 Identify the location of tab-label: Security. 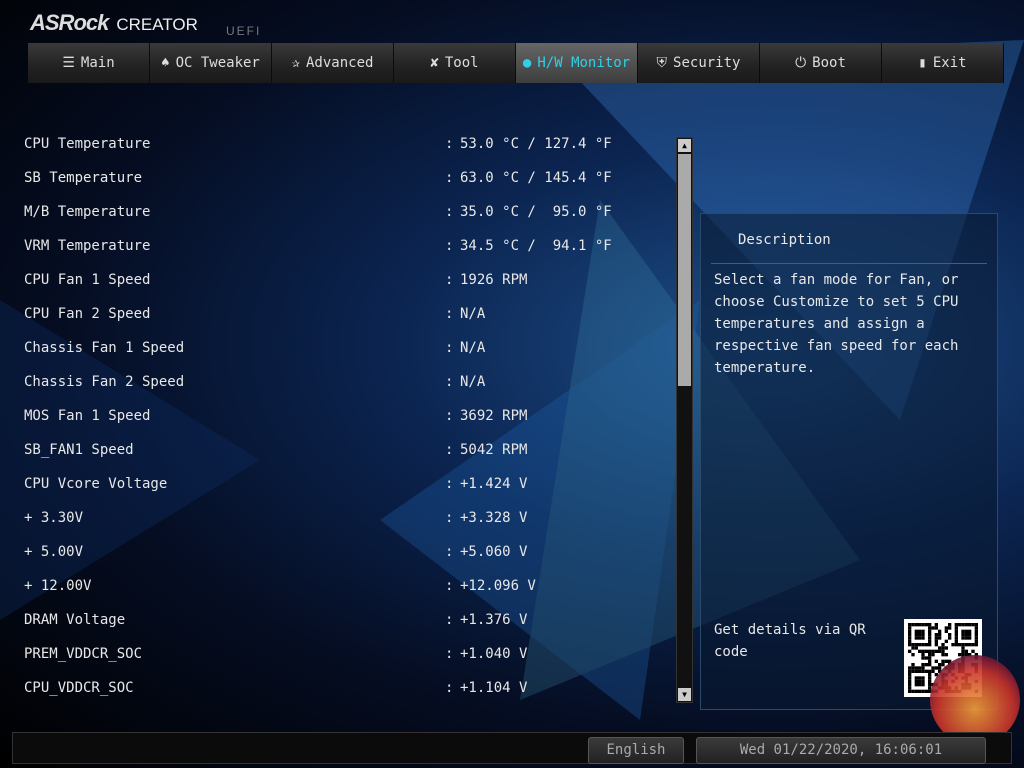
(707, 63).